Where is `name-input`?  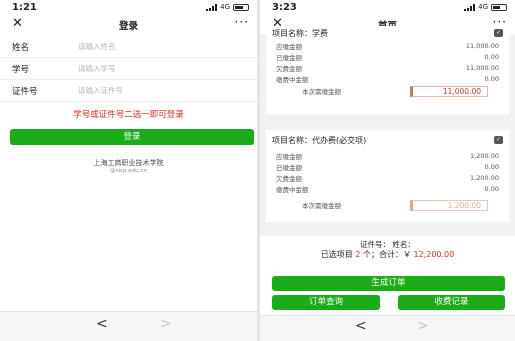
name-input is located at coordinates (167, 46).